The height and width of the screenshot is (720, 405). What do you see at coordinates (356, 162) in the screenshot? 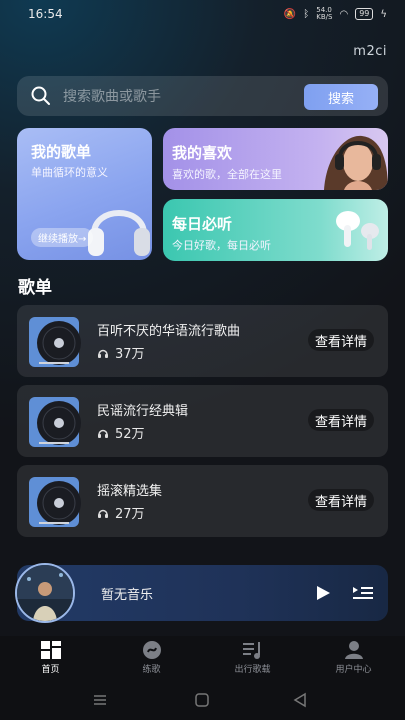
I see `woman-with-headphones-image` at bounding box center [356, 162].